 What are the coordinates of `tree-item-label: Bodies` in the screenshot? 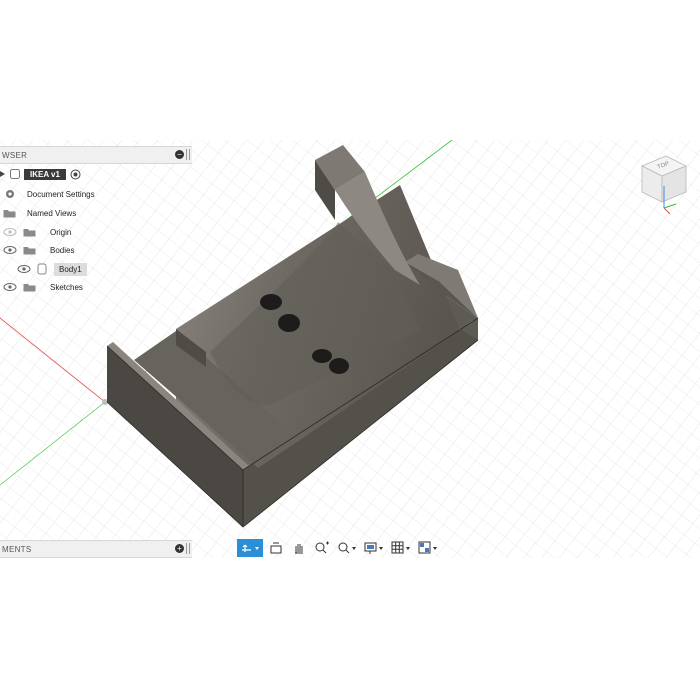 It's located at (62, 250).